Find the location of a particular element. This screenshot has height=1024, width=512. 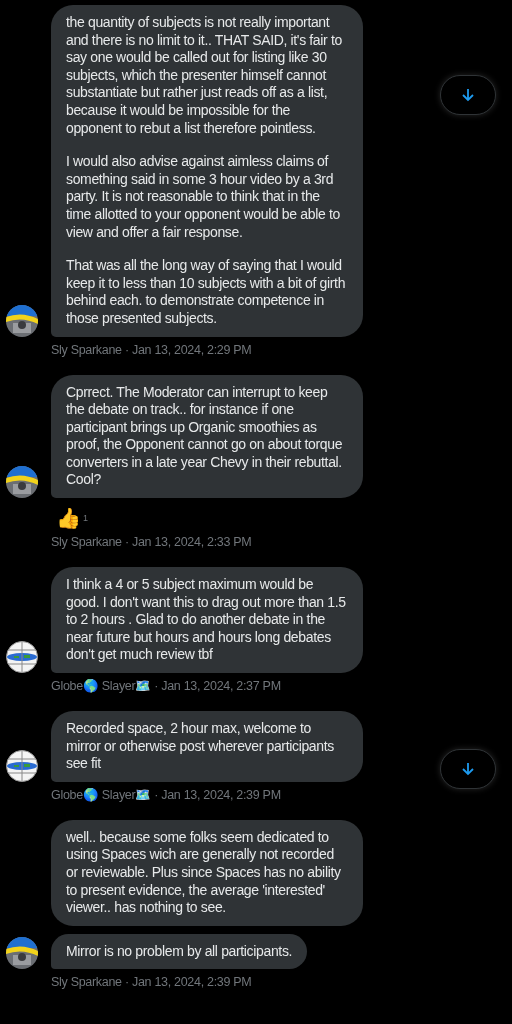

message-meta: Globe🌎 Slayer🗺 · Jan 13, 2024, 2:37 PM is located at coordinates (166, 686).